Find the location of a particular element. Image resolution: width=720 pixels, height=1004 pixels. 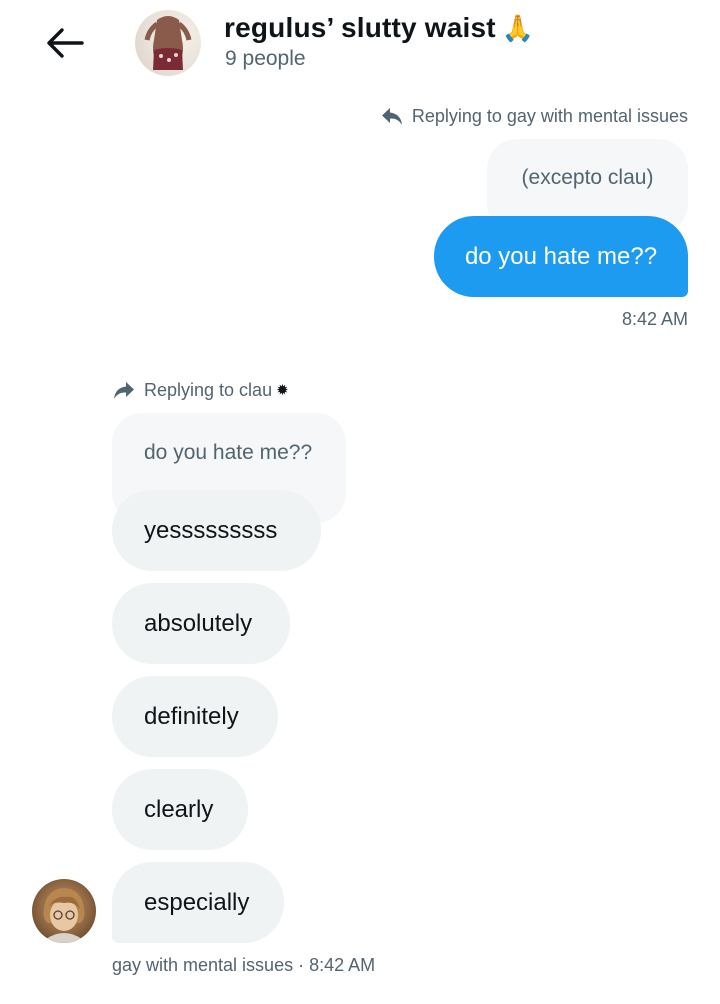

group-avatar is located at coordinates (168, 43).